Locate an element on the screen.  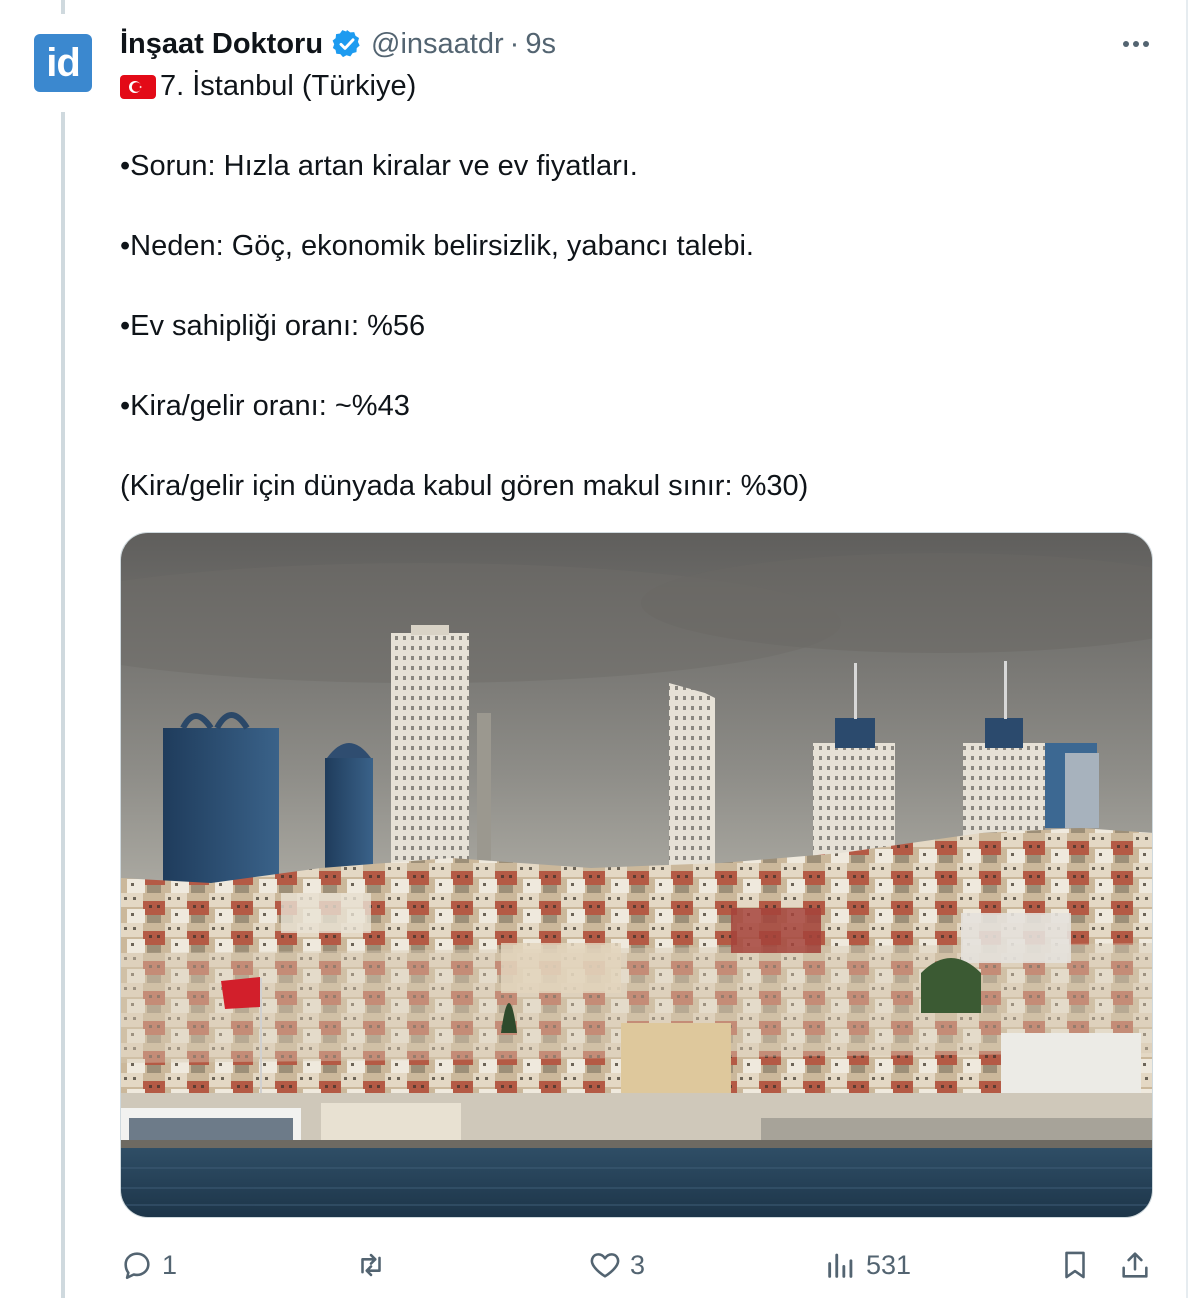
avatar-text: id is located at coordinates (63, 62).